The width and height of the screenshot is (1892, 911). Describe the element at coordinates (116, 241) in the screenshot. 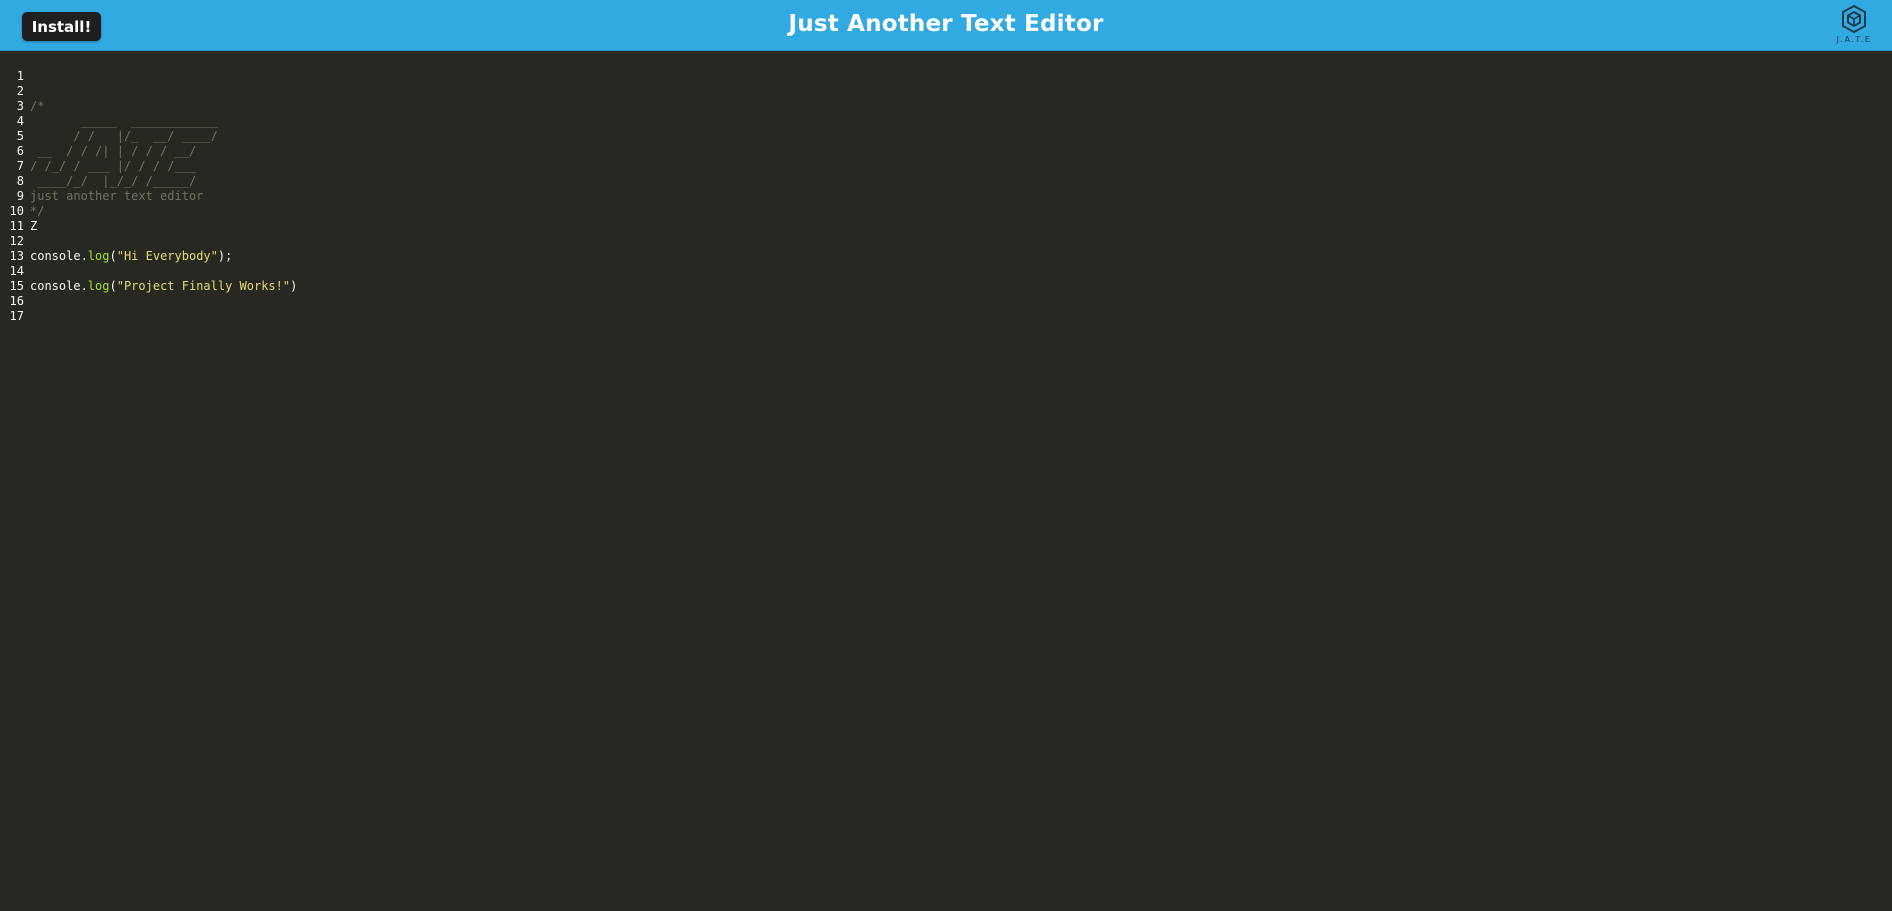

I see `code-line: 12 console.log("Hi Everybody");` at that location.